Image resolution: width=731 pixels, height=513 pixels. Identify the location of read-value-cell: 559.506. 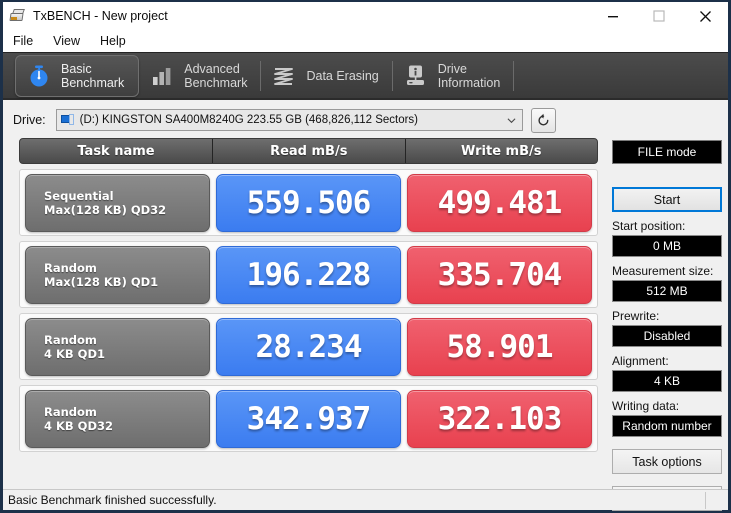
(308, 202).